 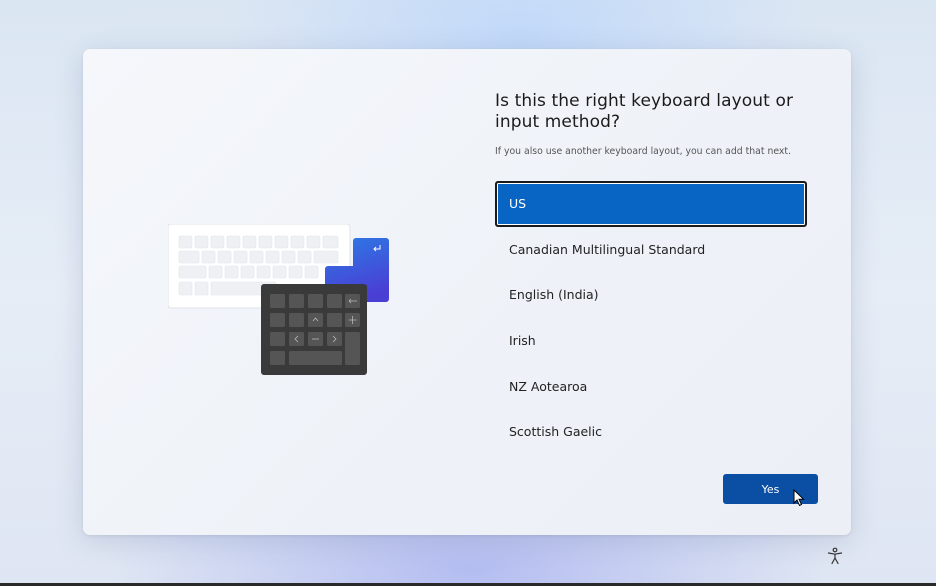 I want to click on layout-option-us: US, so click(x=651, y=204).